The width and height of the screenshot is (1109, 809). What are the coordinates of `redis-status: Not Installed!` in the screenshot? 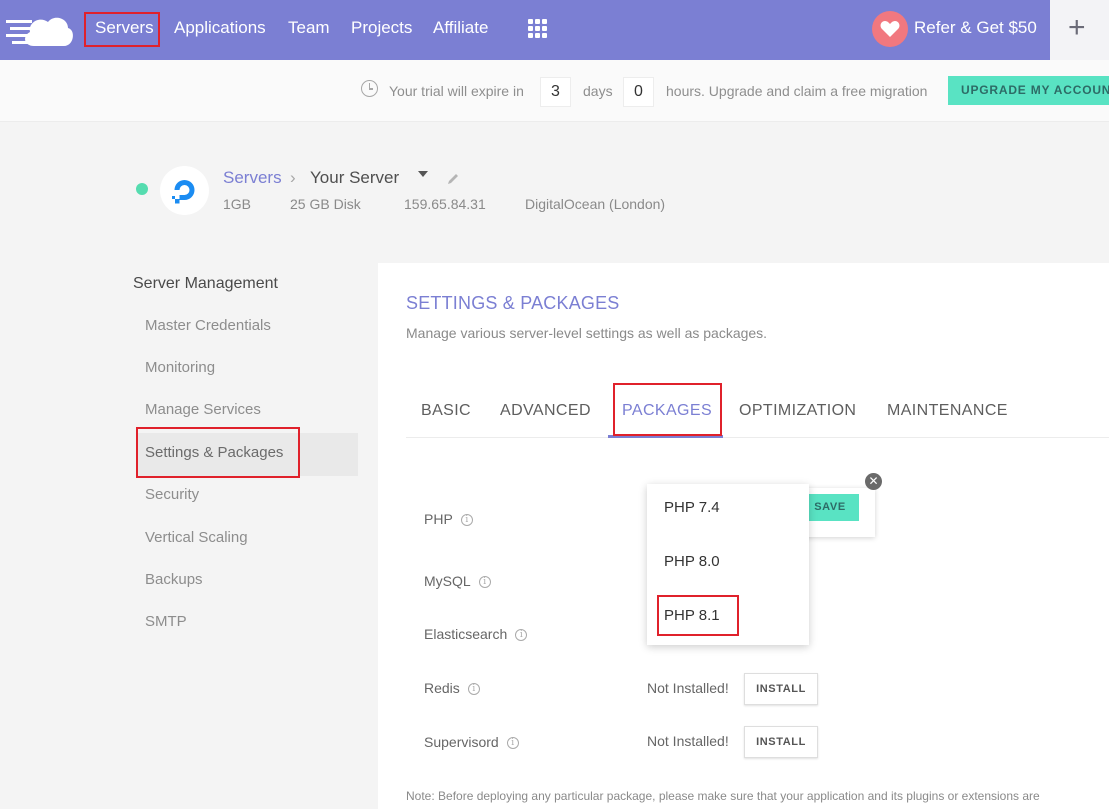 It's located at (688, 688).